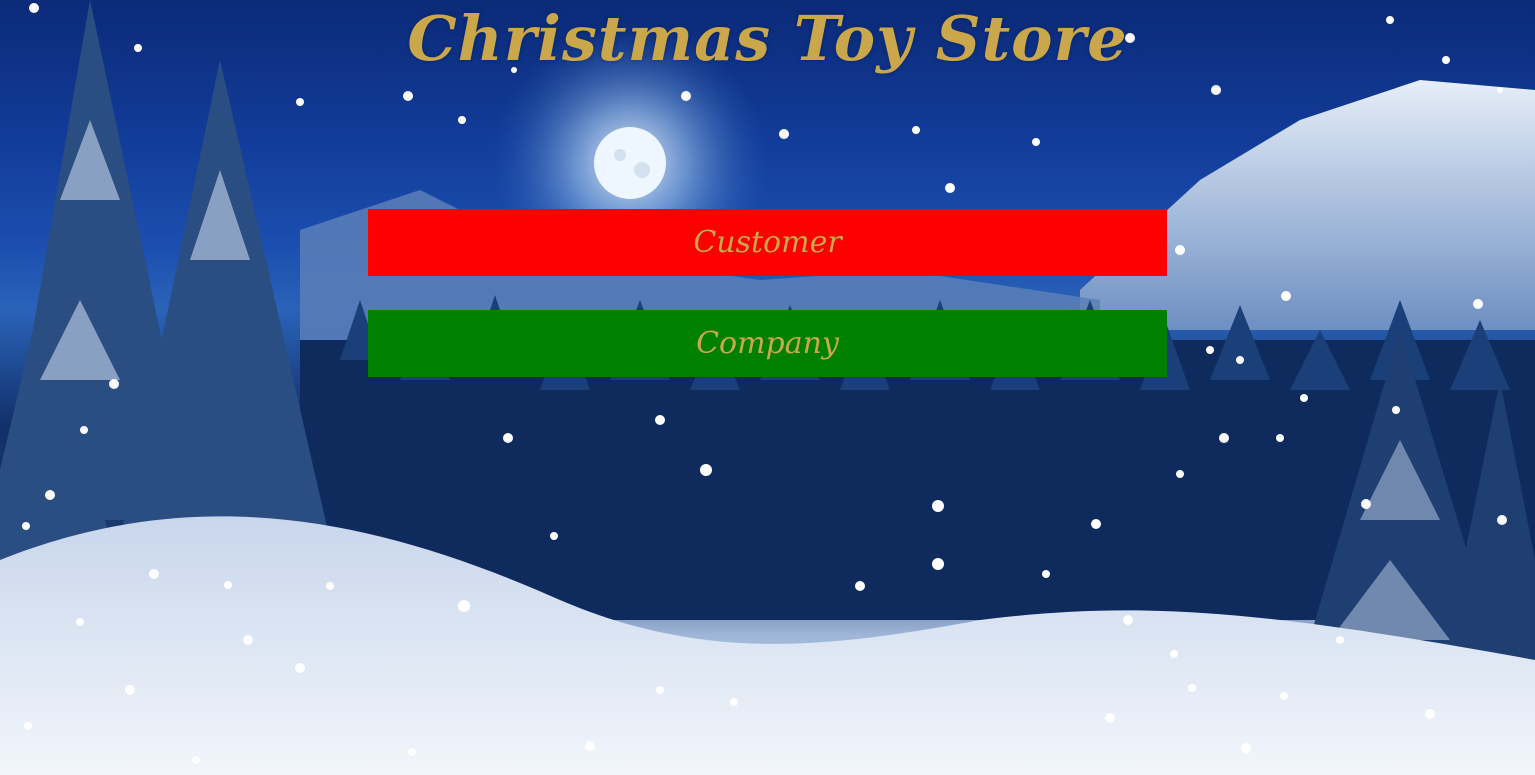  Describe the element at coordinates (767, 38) in the screenshot. I see `page-title: Christmas Toy Store` at that location.